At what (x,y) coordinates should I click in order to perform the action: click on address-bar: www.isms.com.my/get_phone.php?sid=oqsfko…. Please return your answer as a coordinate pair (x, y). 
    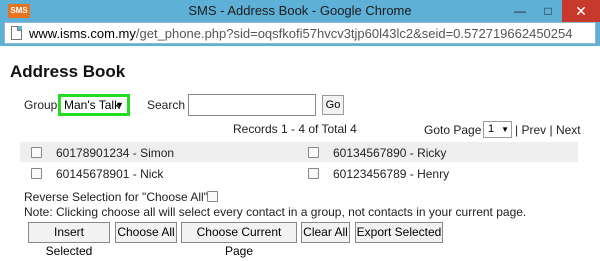
    Looking at the image, I should click on (300, 34).